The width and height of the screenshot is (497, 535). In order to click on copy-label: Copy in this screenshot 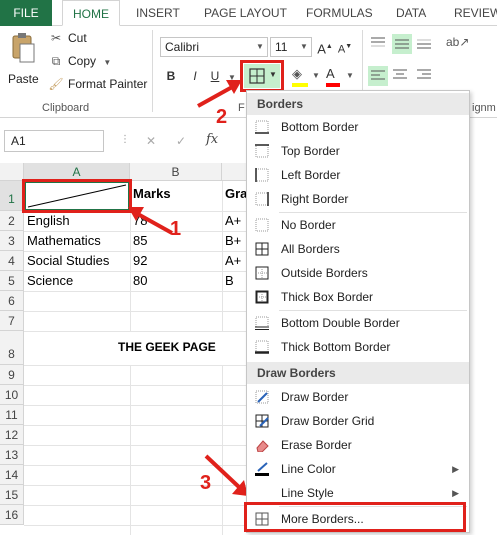, I will do `click(82, 61)`.